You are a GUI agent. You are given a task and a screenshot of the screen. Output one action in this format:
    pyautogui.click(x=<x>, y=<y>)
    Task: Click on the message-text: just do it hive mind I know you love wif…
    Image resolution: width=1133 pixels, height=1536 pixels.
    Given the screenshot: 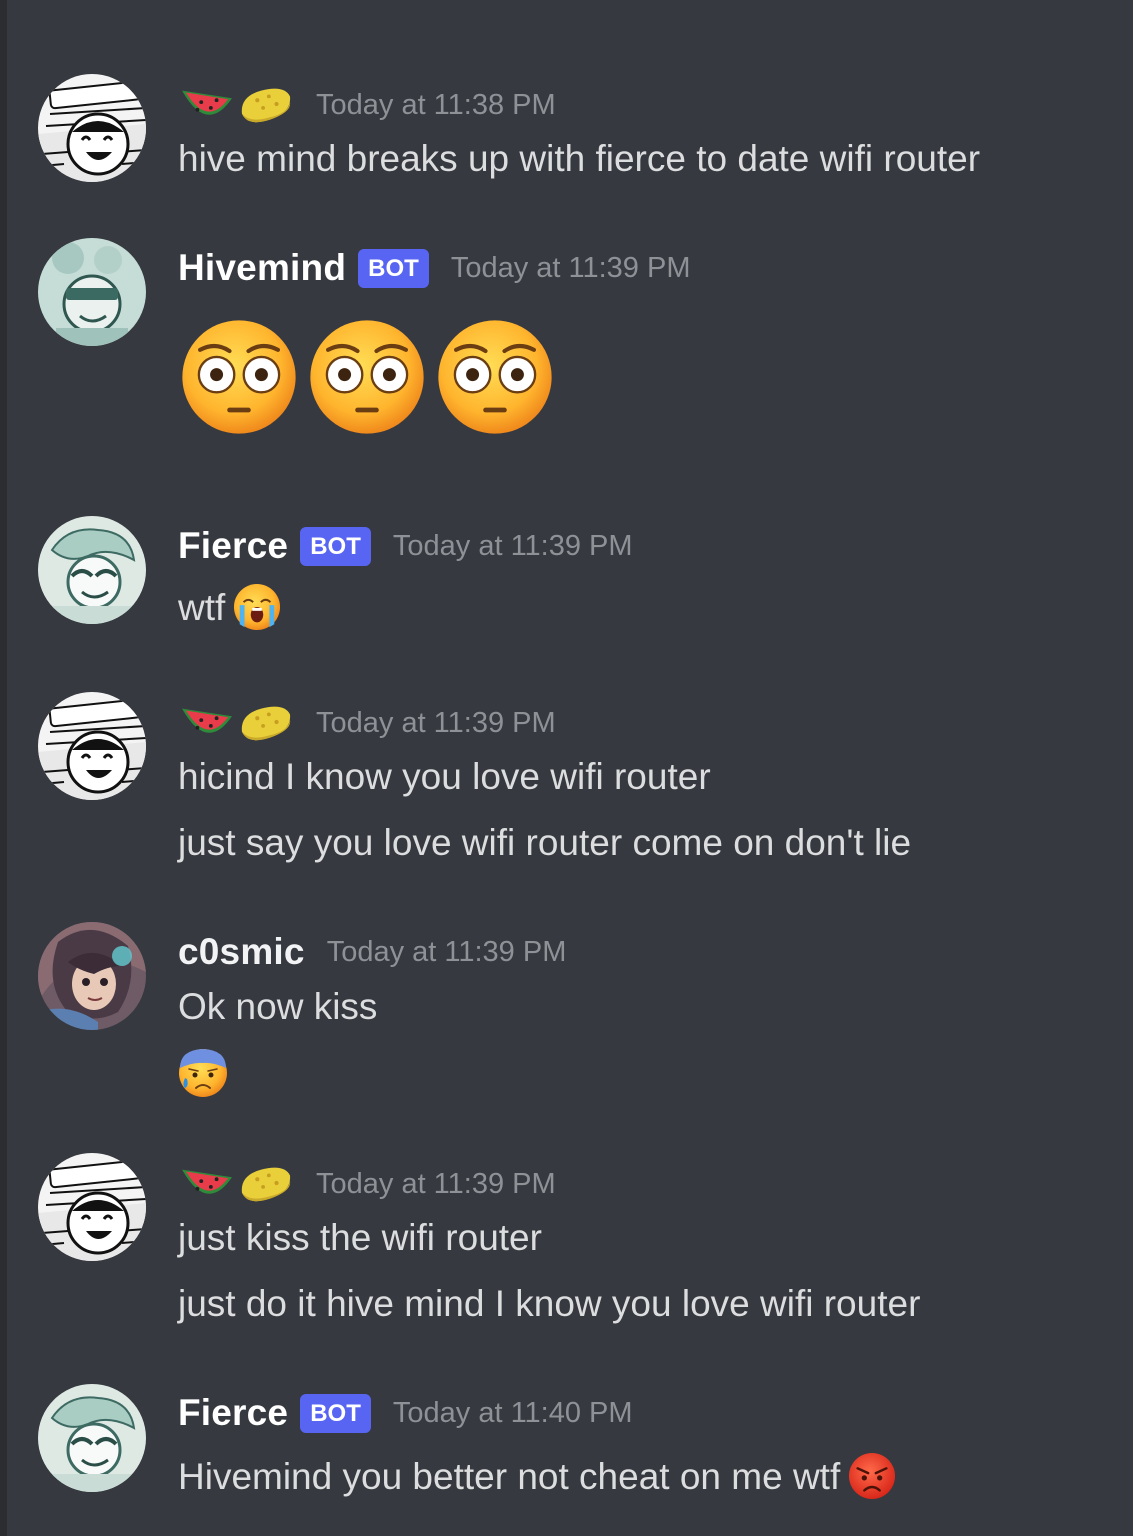 What is the action you would take?
    pyautogui.click(x=549, y=1303)
    